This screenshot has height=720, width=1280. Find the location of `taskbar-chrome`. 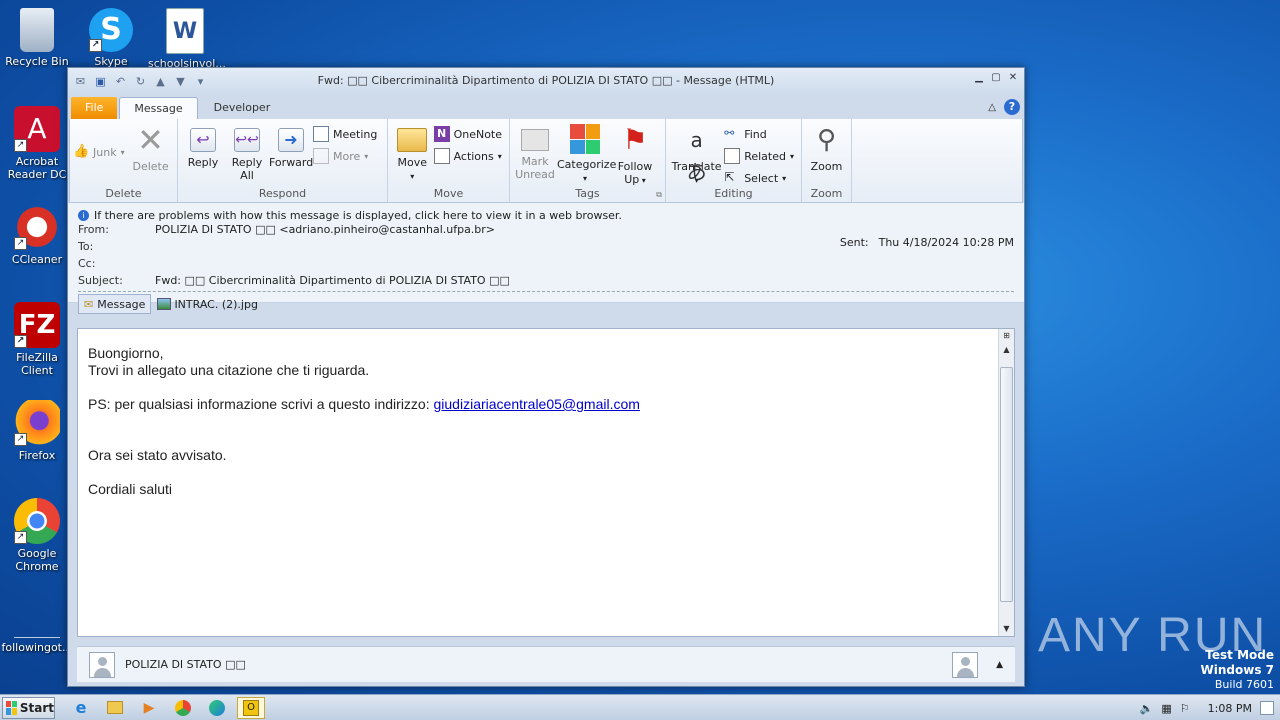

taskbar-chrome is located at coordinates (183, 708).